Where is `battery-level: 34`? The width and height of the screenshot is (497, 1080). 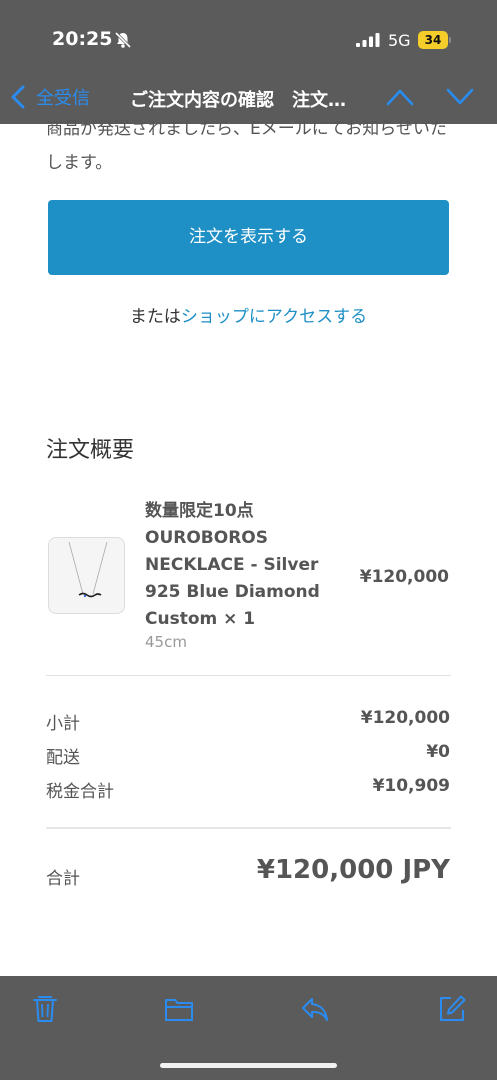
battery-level: 34 is located at coordinates (433, 40).